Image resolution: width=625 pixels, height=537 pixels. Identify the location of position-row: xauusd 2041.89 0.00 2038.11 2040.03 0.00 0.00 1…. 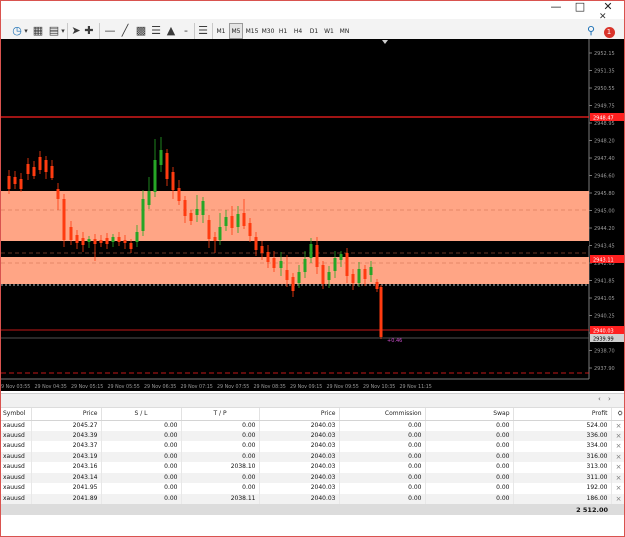
(312, 498).